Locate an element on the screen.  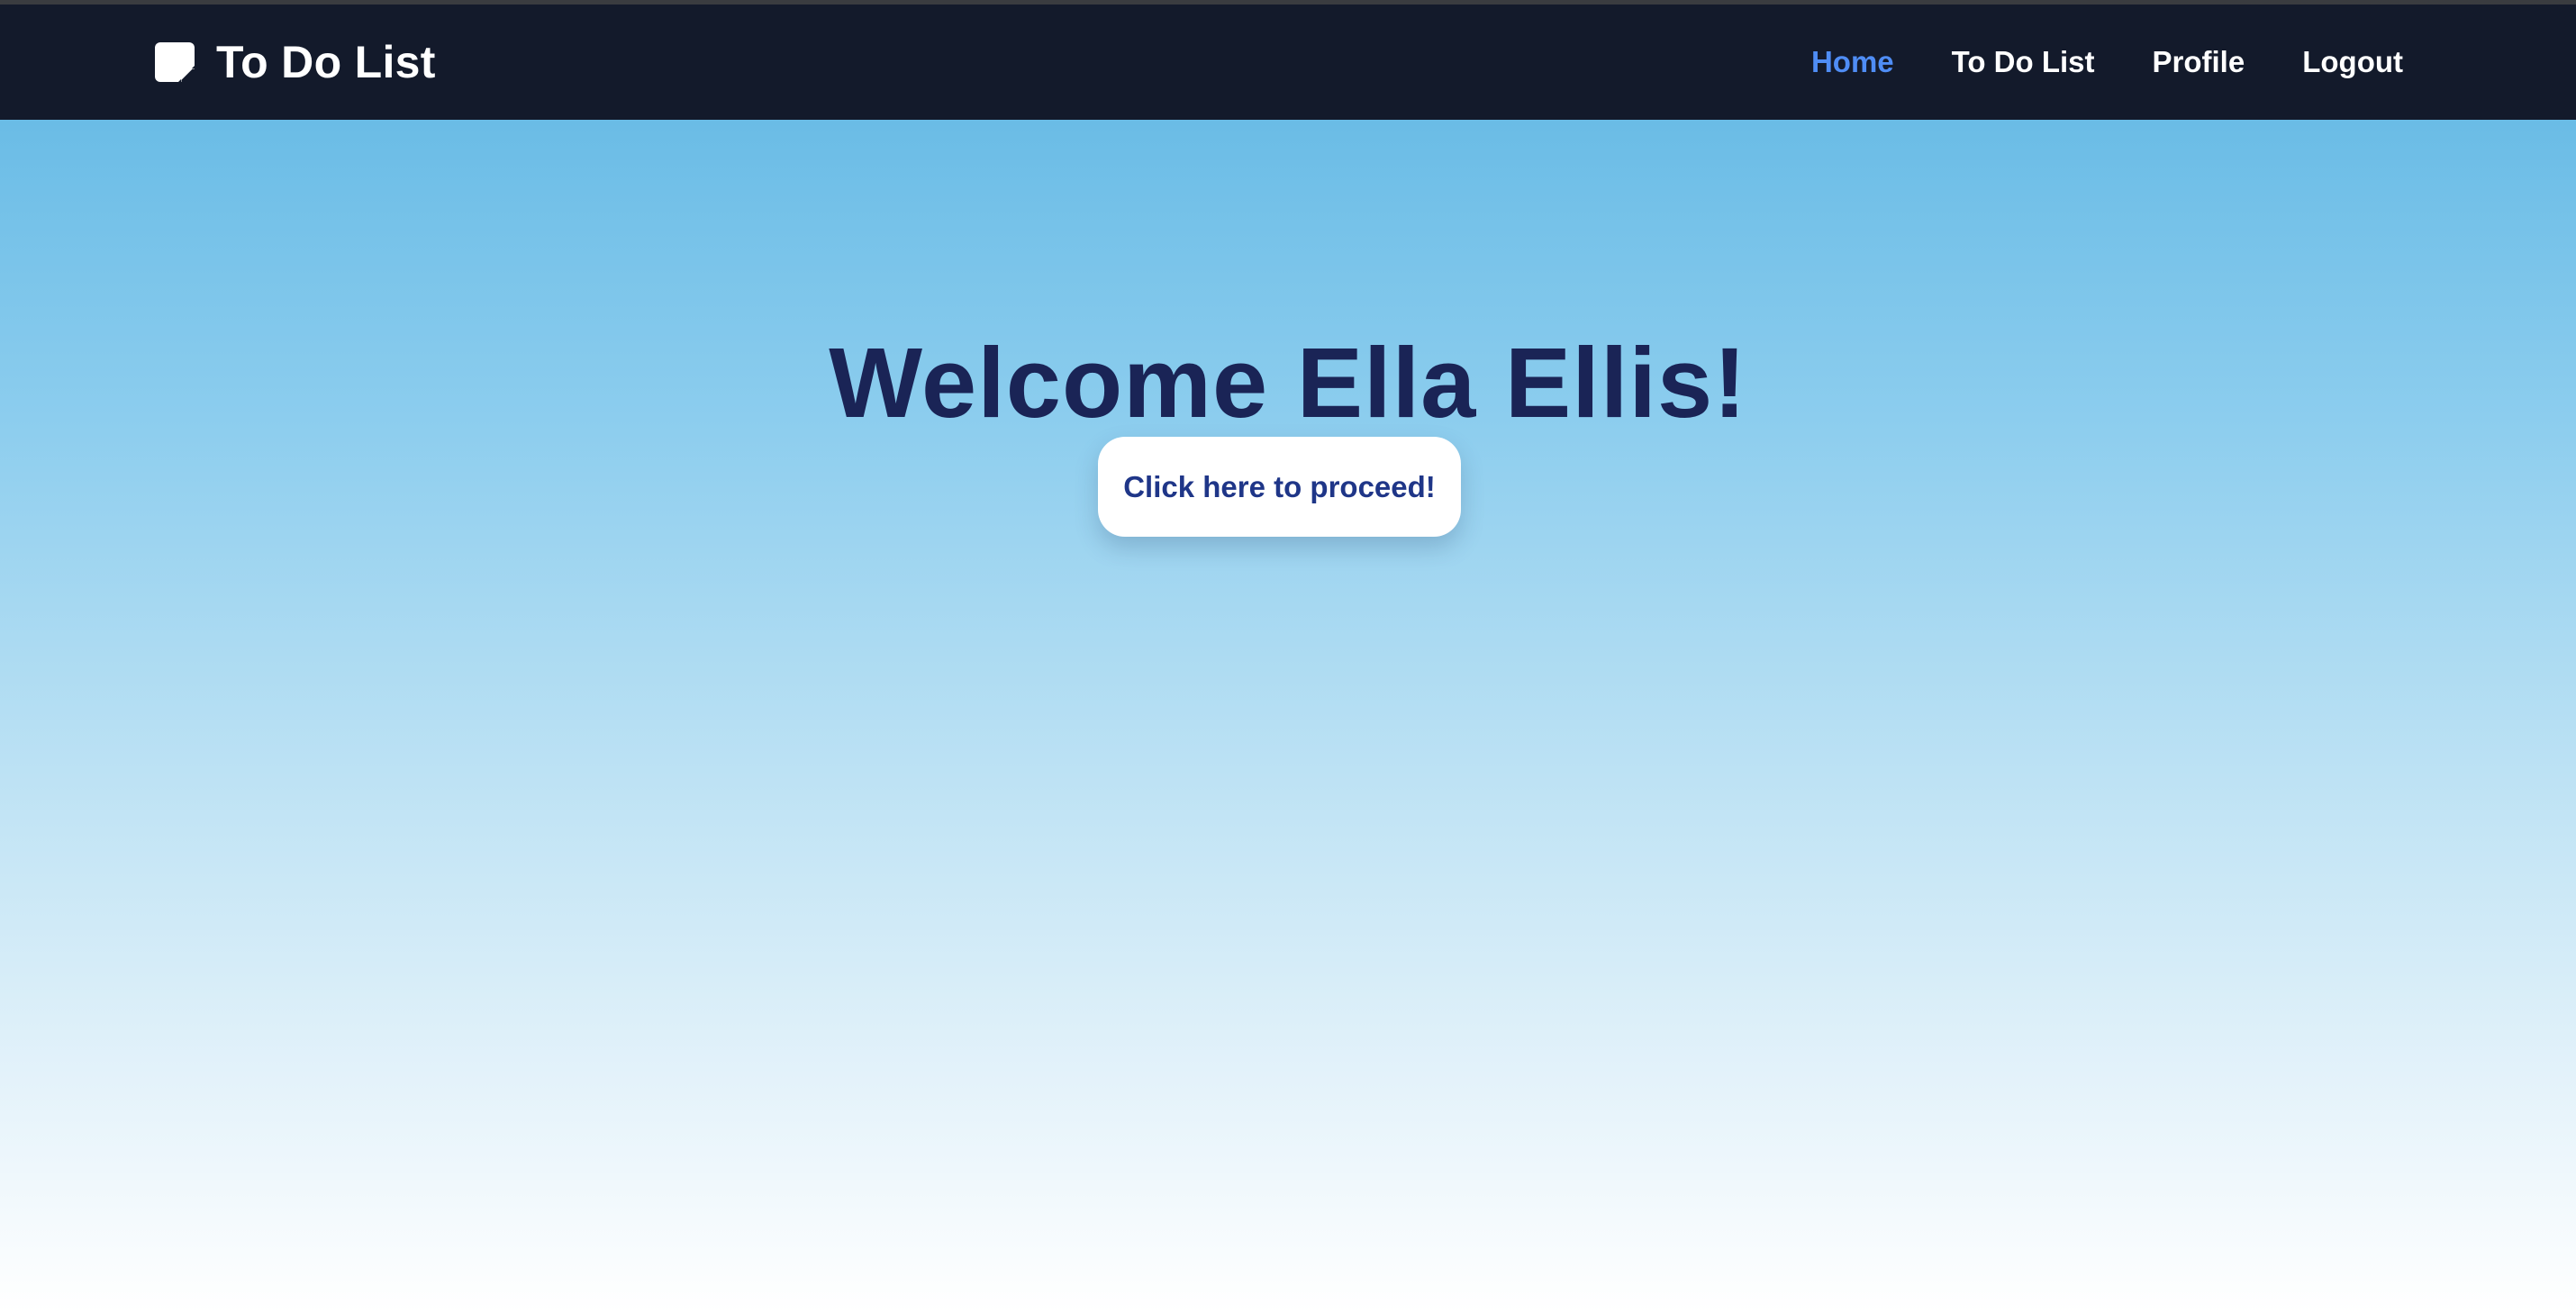
welcome-heading: Welcome Ella Ellis! is located at coordinates (1288, 383).